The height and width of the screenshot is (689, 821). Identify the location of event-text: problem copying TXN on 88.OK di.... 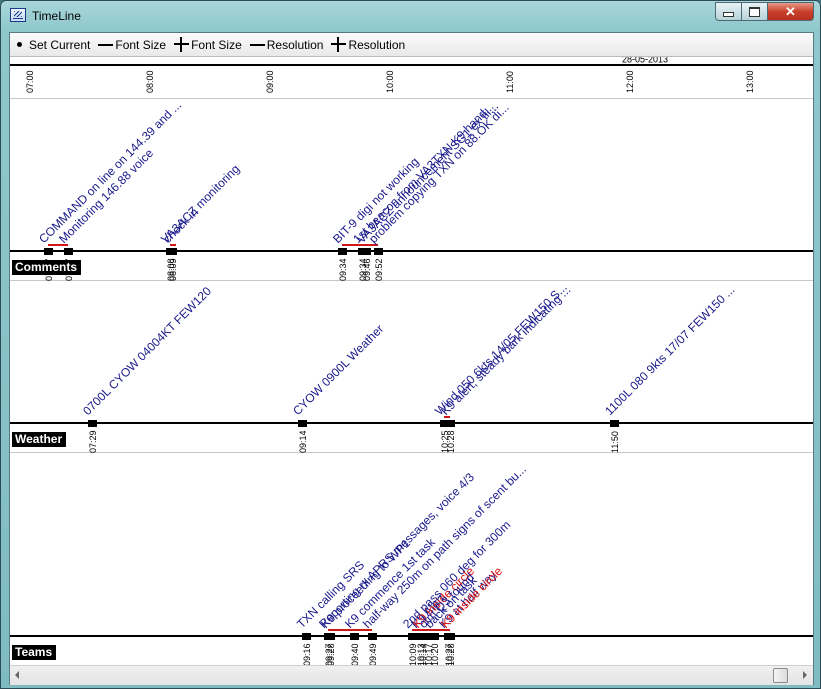
(439, 173).